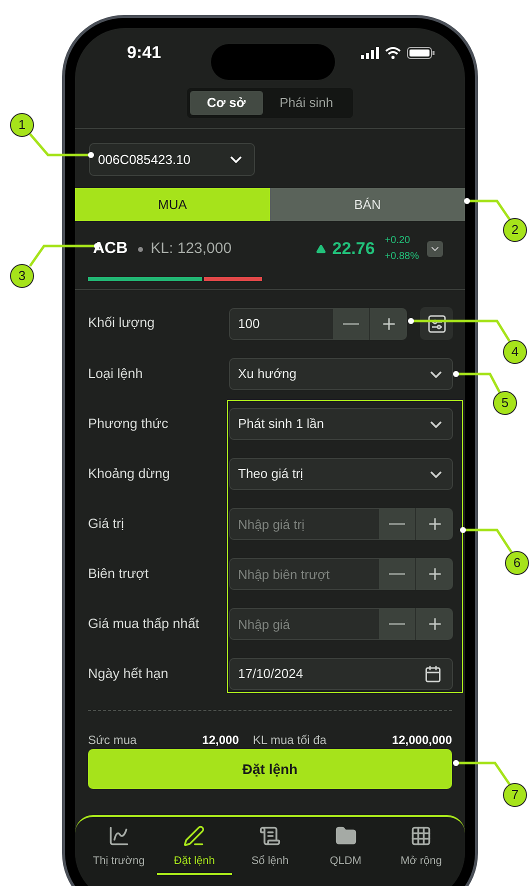 The image size is (529, 886). Describe the element at coordinates (353, 249) in the screenshot. I see `stock-price: 22.76` at that location.